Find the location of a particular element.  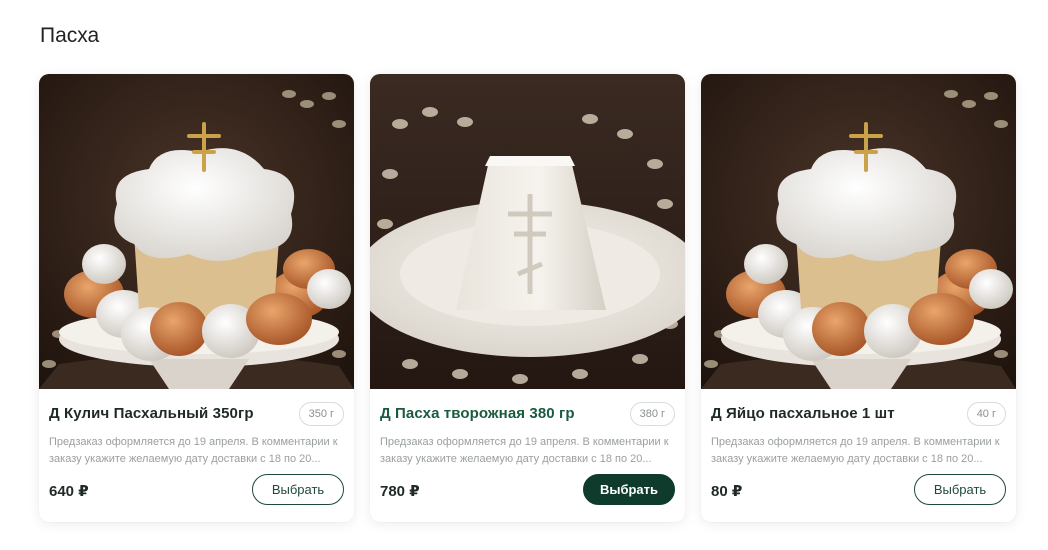

weight-badge: 40 г is located at coordinates (986, 414).